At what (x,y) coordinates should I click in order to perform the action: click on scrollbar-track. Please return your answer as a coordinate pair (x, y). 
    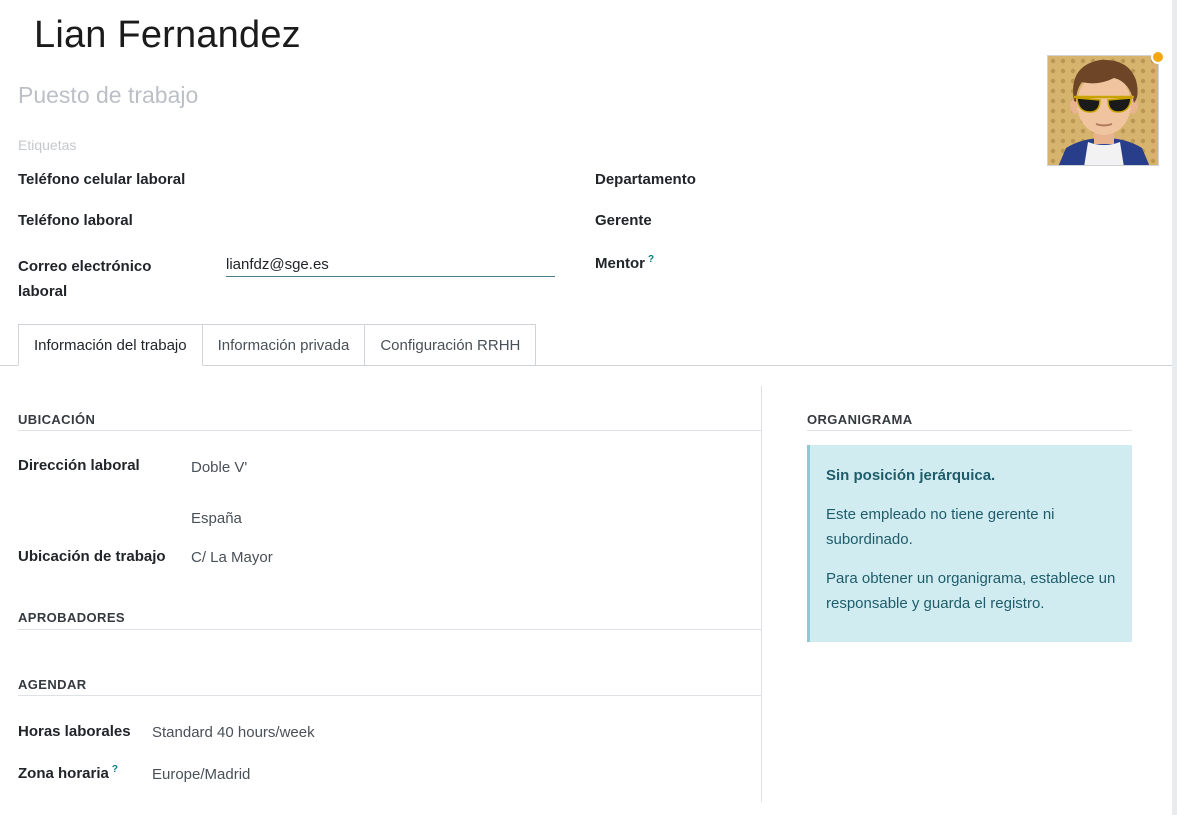
    Looking at the image, I should click on (1174, 407).